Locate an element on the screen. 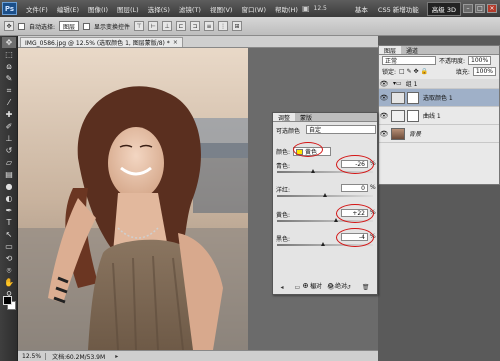 This screenshot has width=500, height=361. layer-row: 👁 曲线 1 is located at coordinates (439, 116).